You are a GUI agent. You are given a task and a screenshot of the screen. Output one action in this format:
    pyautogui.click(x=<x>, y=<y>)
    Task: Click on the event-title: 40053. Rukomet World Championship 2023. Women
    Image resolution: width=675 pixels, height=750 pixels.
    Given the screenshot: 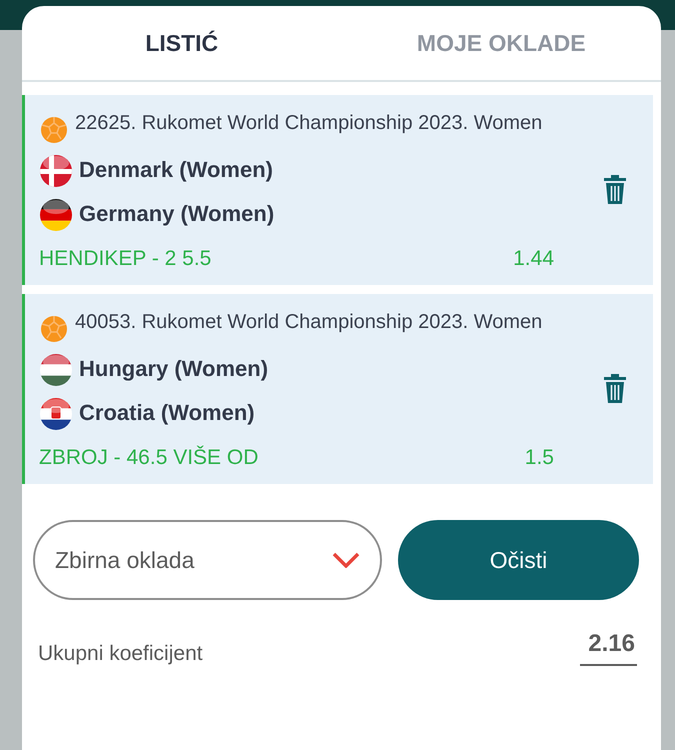 What is the action you would take?
    pyautogui.click(x=309, y=322)
    